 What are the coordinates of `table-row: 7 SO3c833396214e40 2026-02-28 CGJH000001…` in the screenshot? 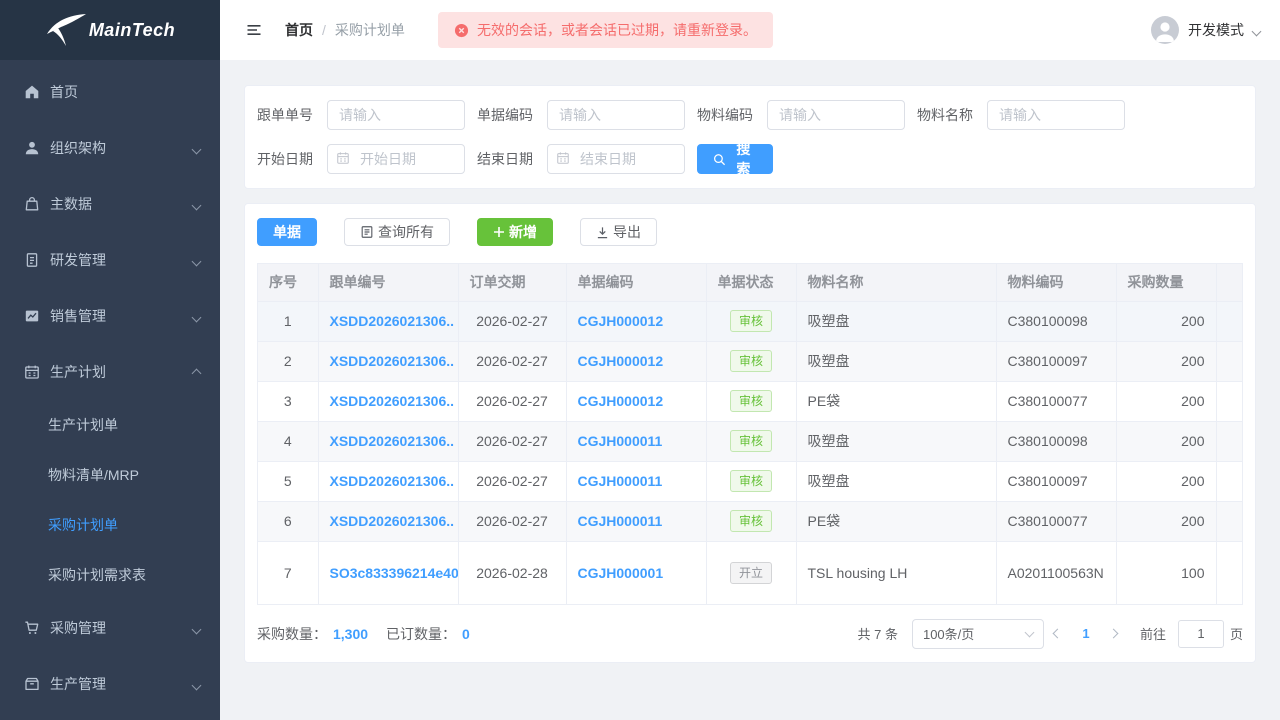 It's located at (750, 573).